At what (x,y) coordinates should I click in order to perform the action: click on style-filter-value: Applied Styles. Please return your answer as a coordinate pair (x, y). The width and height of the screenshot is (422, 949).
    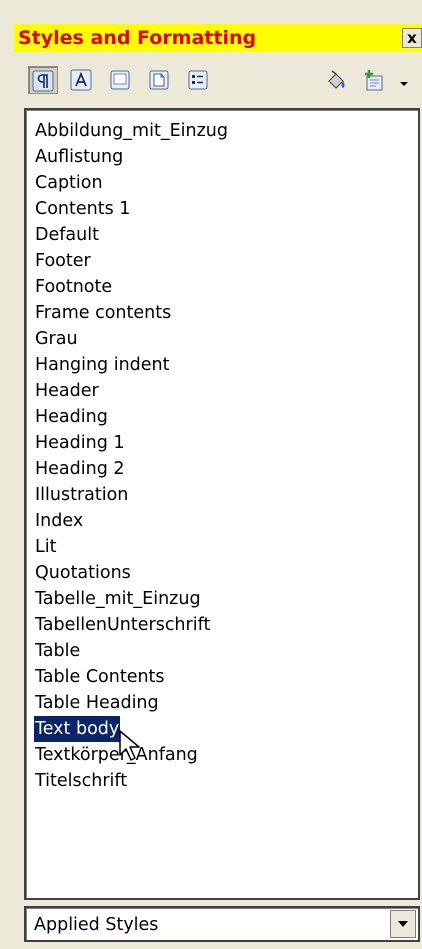
    Looking at the image, I should click on (96, 925).